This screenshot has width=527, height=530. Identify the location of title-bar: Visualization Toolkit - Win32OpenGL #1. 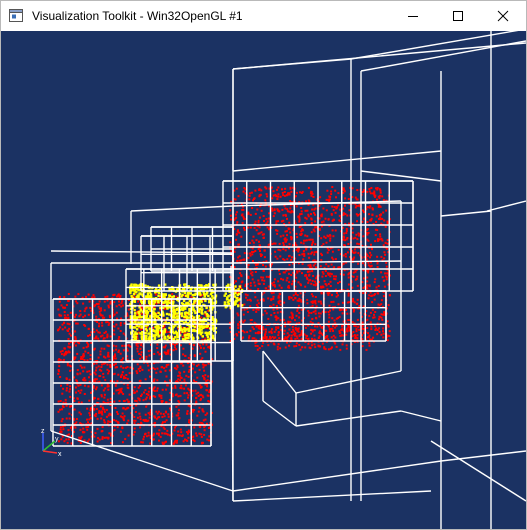
(263, 16).